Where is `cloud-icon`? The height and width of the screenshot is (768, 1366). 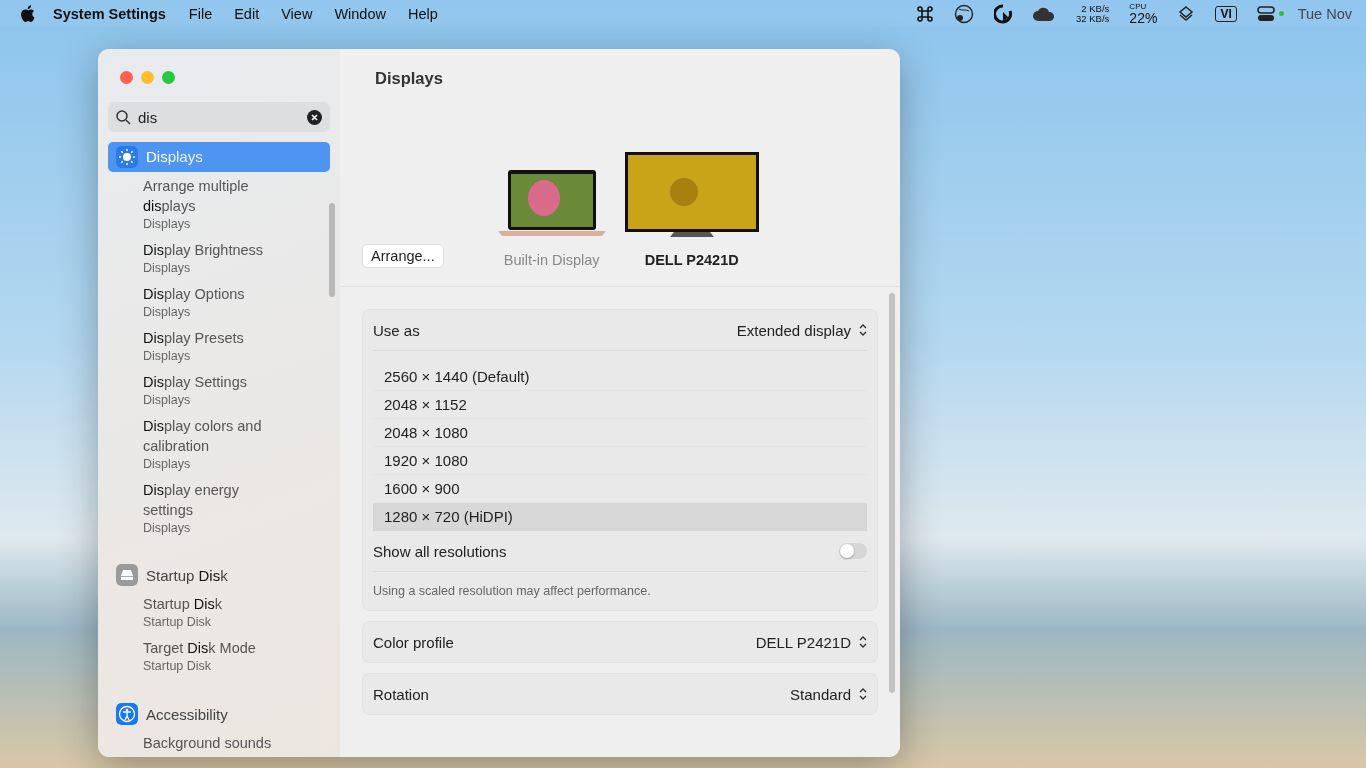 cloud-icon is located at coordinates (1044, 13).